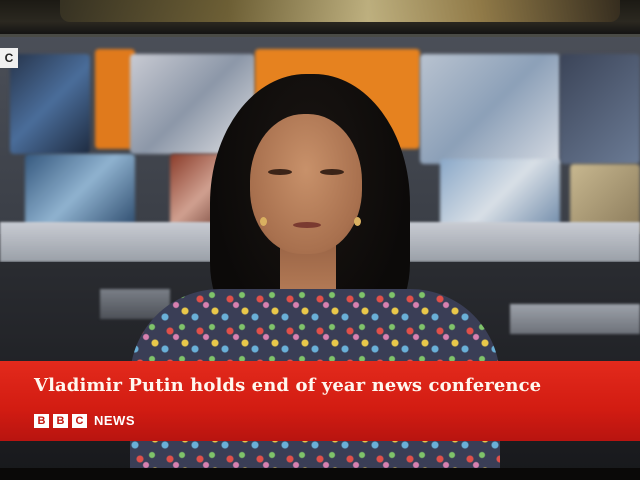  What do you see at coordinates (320, 474) in the screenshot?
I see `tv-bezel-bottom` at bounding box center [320, 474].